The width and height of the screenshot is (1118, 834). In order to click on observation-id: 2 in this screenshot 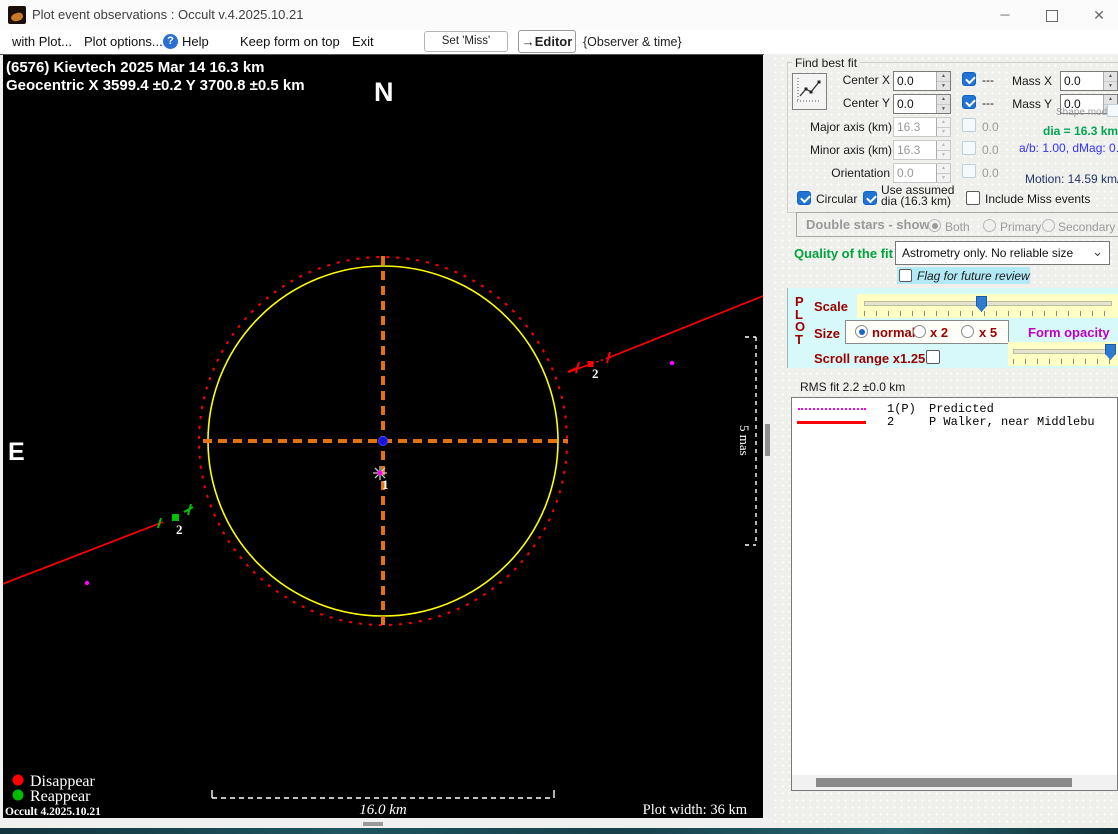, I will do `click(891, 422)`.